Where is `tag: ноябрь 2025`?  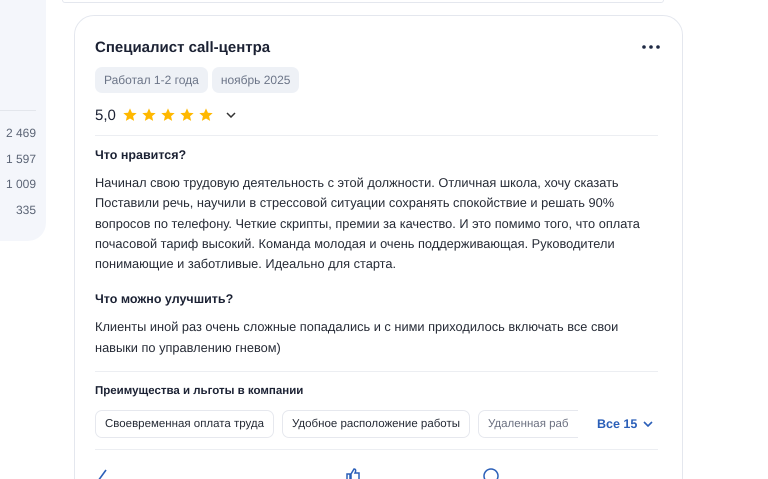
tag: ноябрь 2025 is located at coordinates (256, 80).